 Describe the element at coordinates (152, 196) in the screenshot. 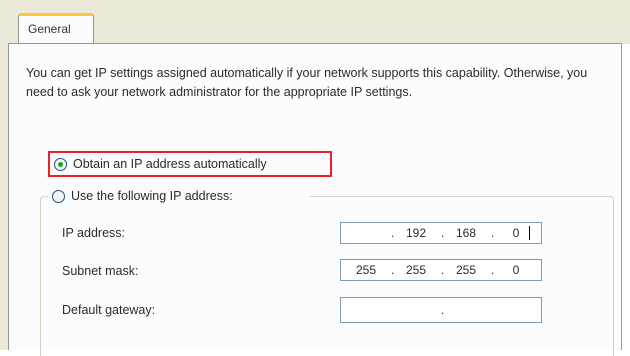

I see `use-following-ip-label: Use the following IP address:` at that location.